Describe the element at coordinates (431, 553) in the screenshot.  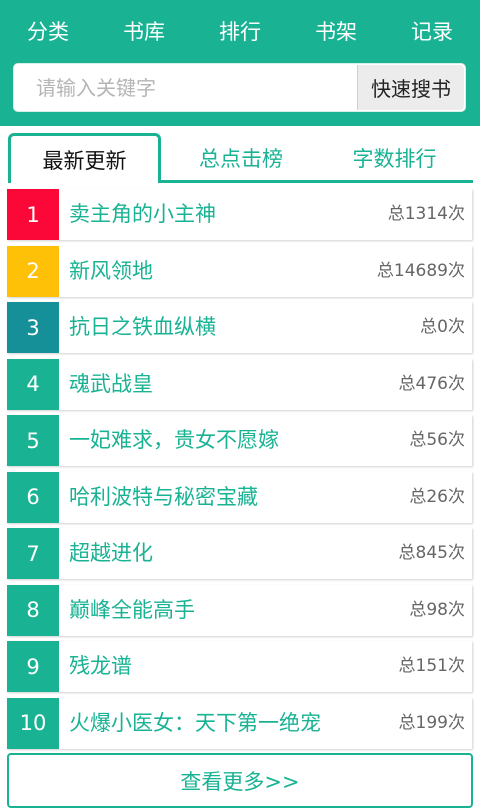
I see `click-count: 总845次` at that location.